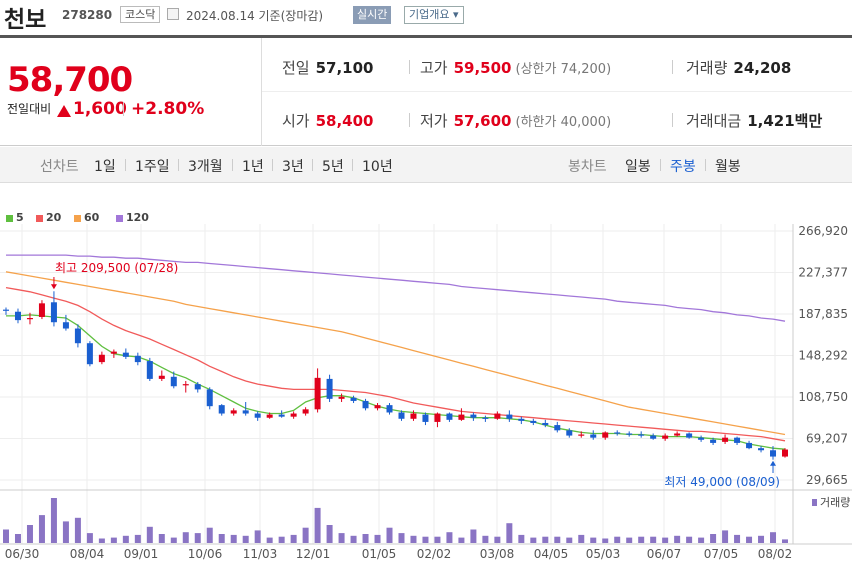  What do you see at coordinates (333, 166) in the screenshot?
I see `tab-5year: 5년` at bounding box center [333, 166].